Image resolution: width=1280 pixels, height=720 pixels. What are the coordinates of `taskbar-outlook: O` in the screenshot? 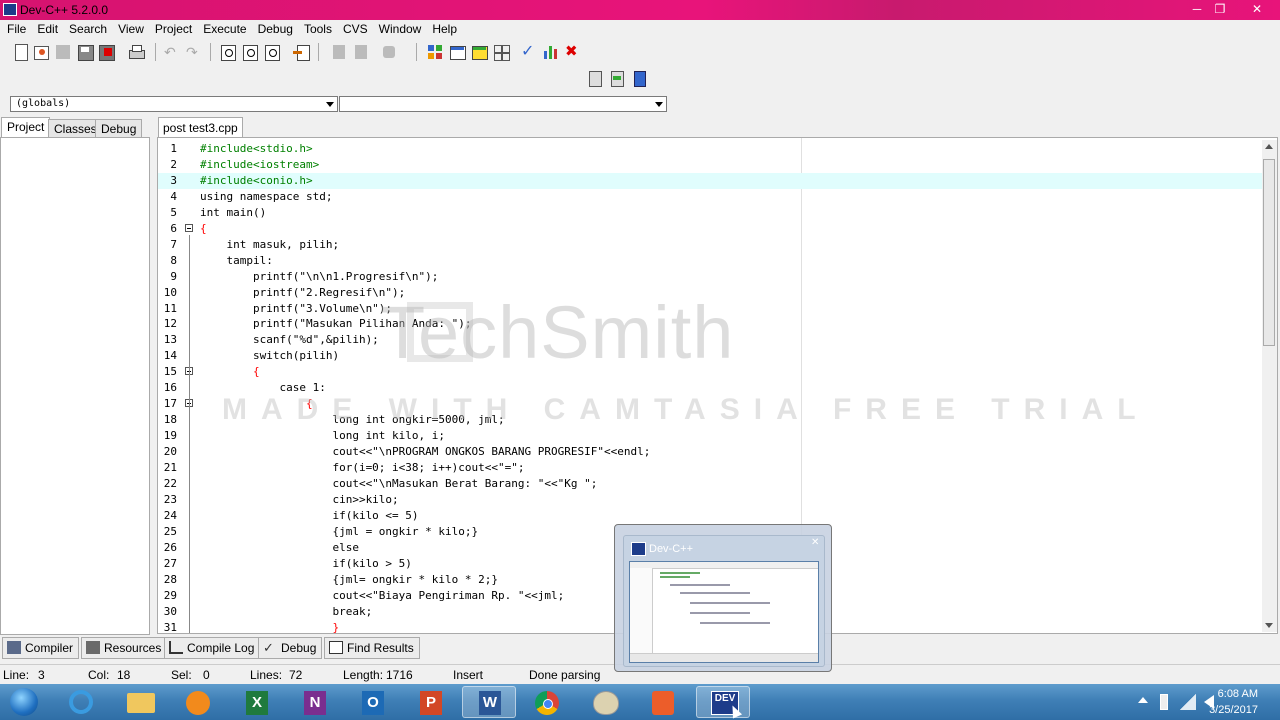 It's located at (373, 702).